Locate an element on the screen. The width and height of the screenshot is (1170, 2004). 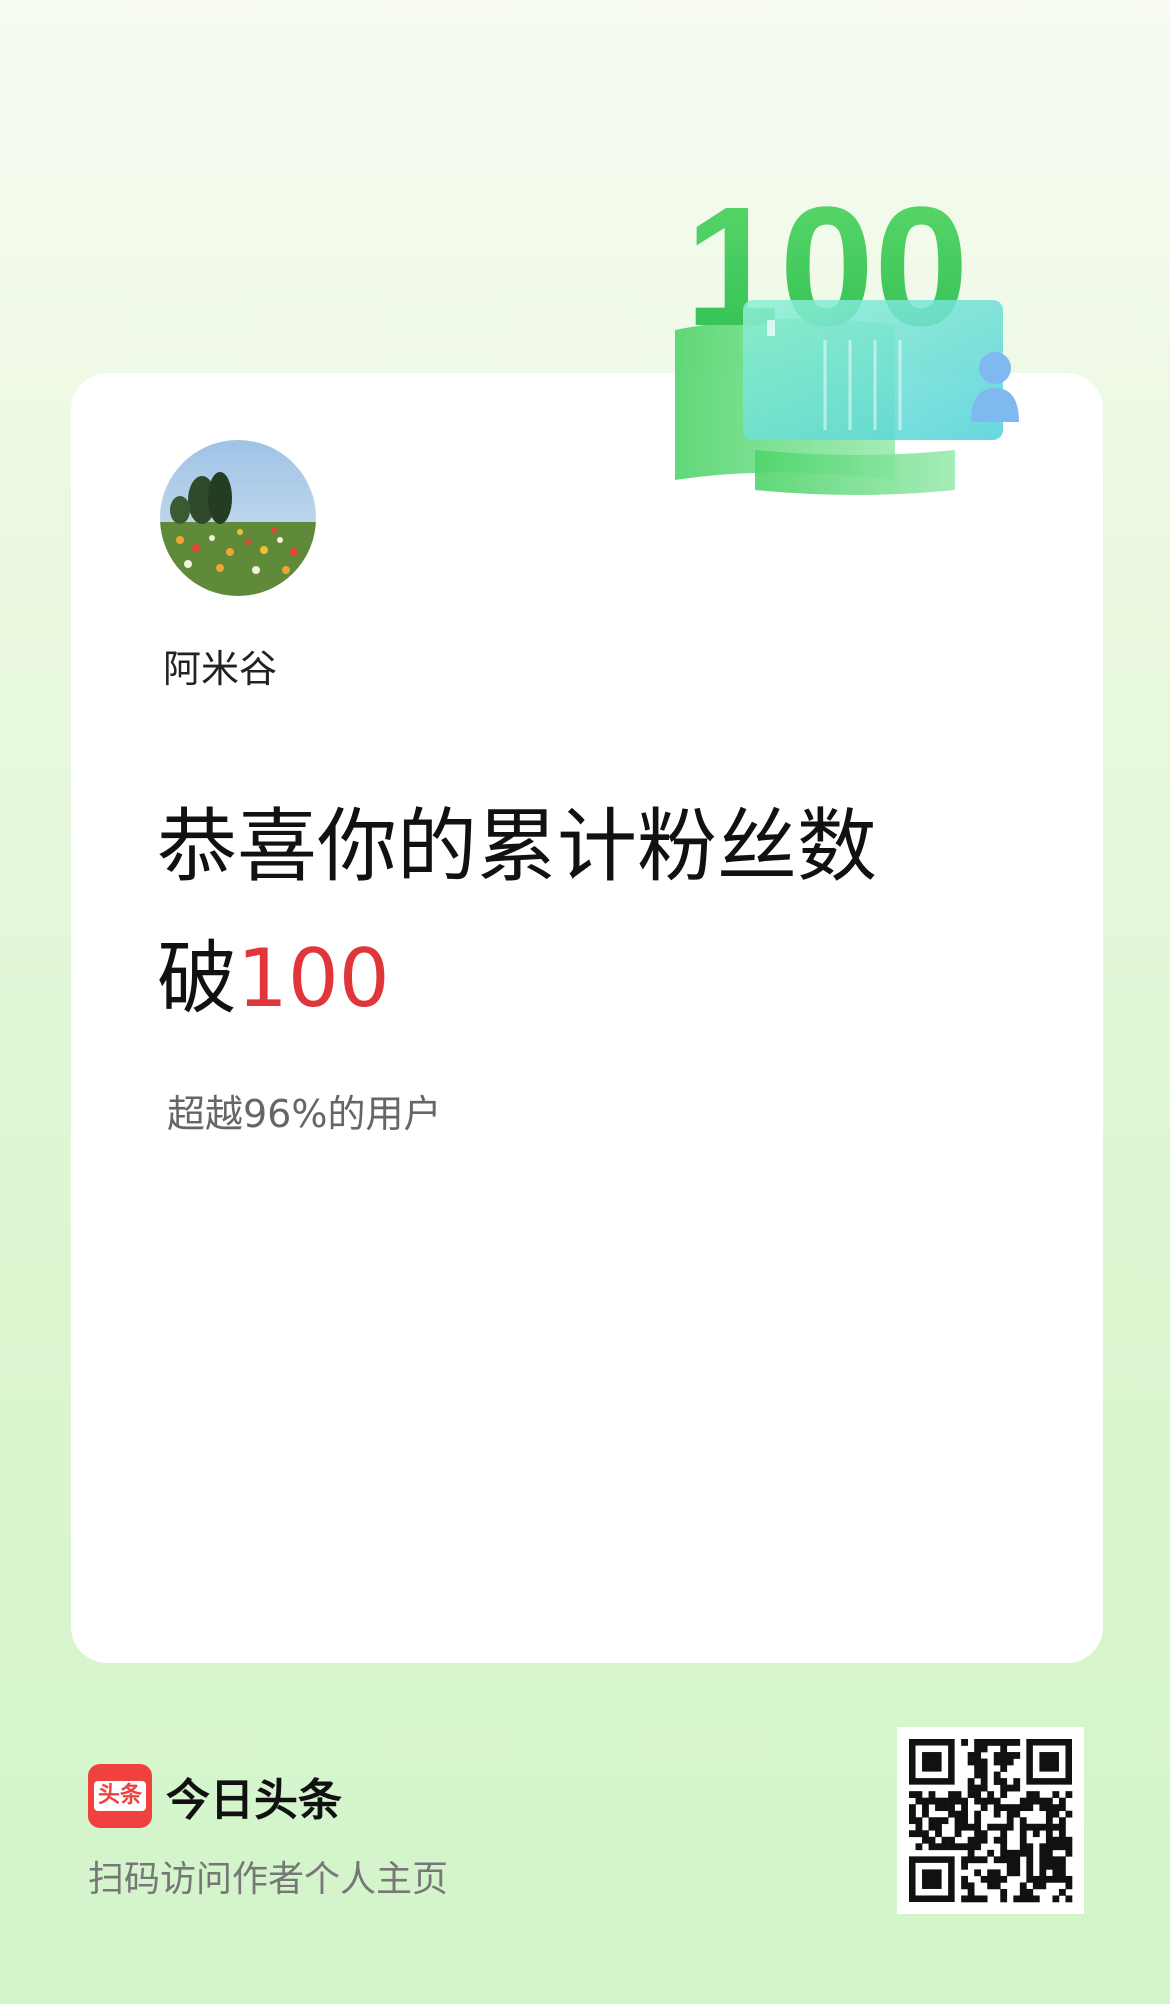
milestone-badge: 100 is located at coordinates (845, 330).